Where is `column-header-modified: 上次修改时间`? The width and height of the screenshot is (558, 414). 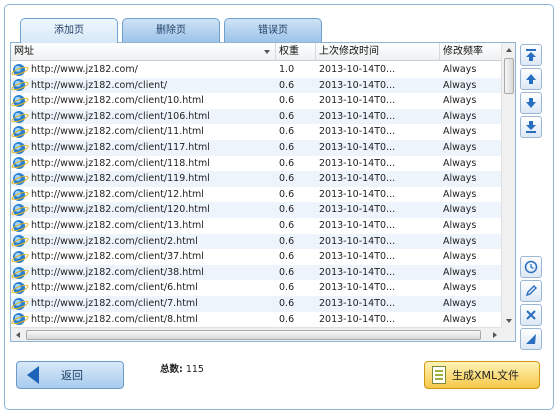
column-header-modified: 上次修改时间 is located at coordinates (378, 52).